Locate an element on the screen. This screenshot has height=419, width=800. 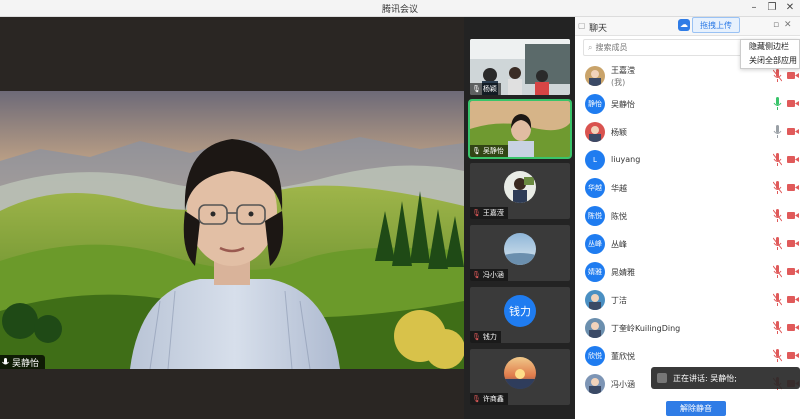
drag-upload-button: 拖拽上传 is located at coordinates (716, 25).